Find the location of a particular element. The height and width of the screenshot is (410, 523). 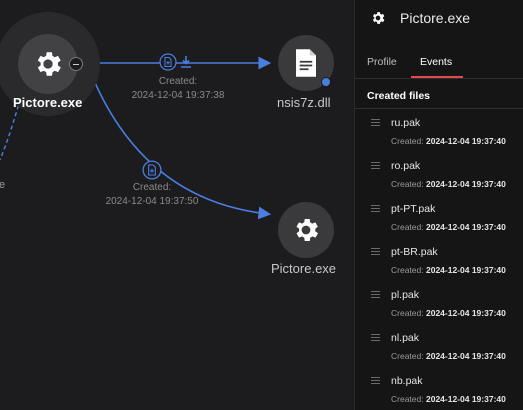

active-tab-indicator is located at coordinates (437, 77).